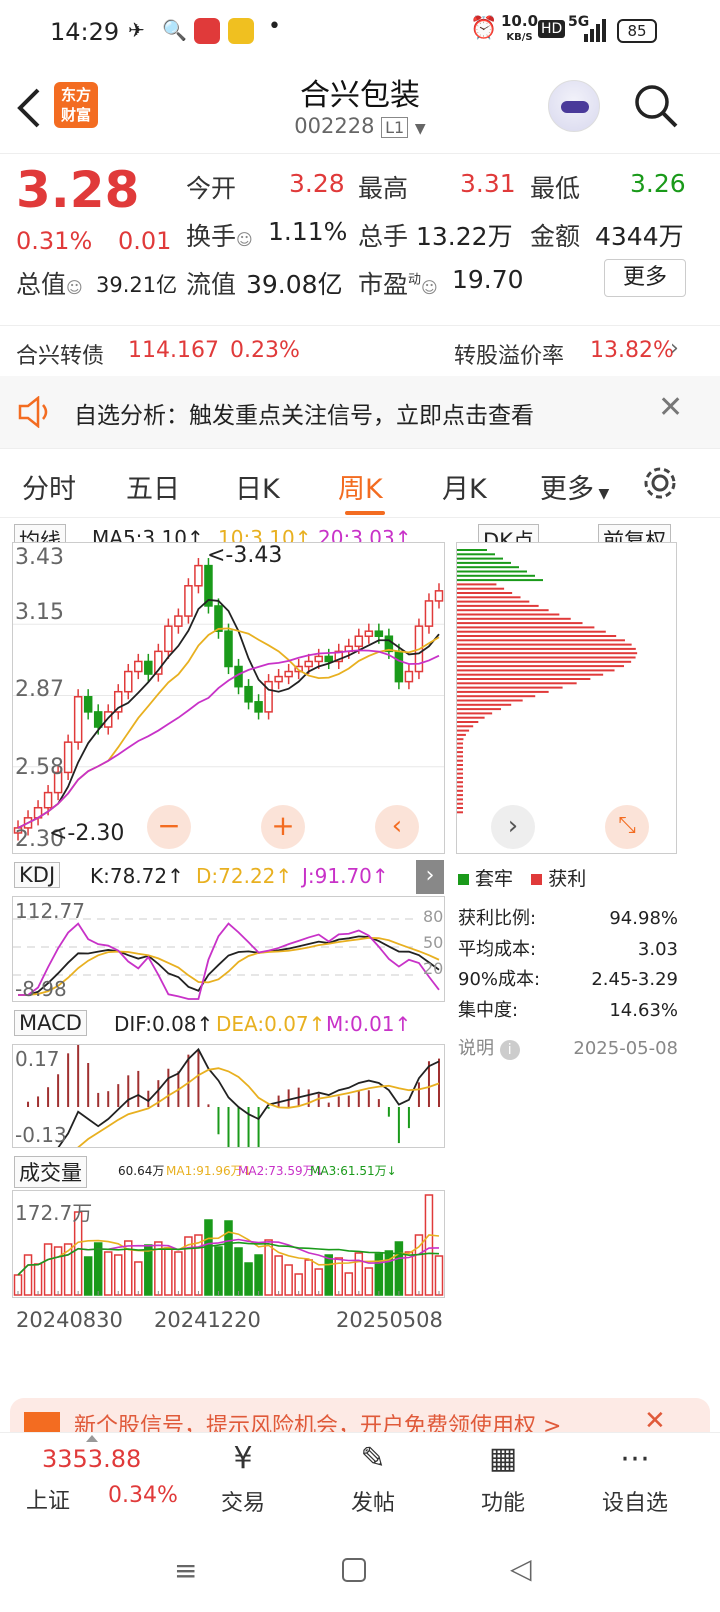 The image size is (720, 1612). Describe the element at coordinates (645, 278) in the screenshot. I see `more-button: 更多` at that location.